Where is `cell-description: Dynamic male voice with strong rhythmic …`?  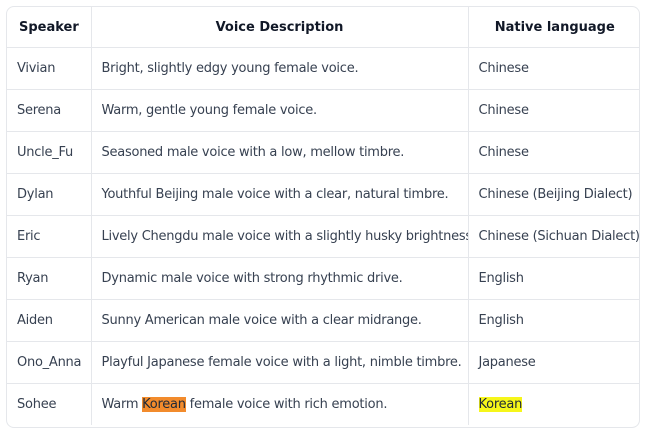 cell-description: Dynamic male voice with strong rhythmic … is located at coordinates (279, 278).